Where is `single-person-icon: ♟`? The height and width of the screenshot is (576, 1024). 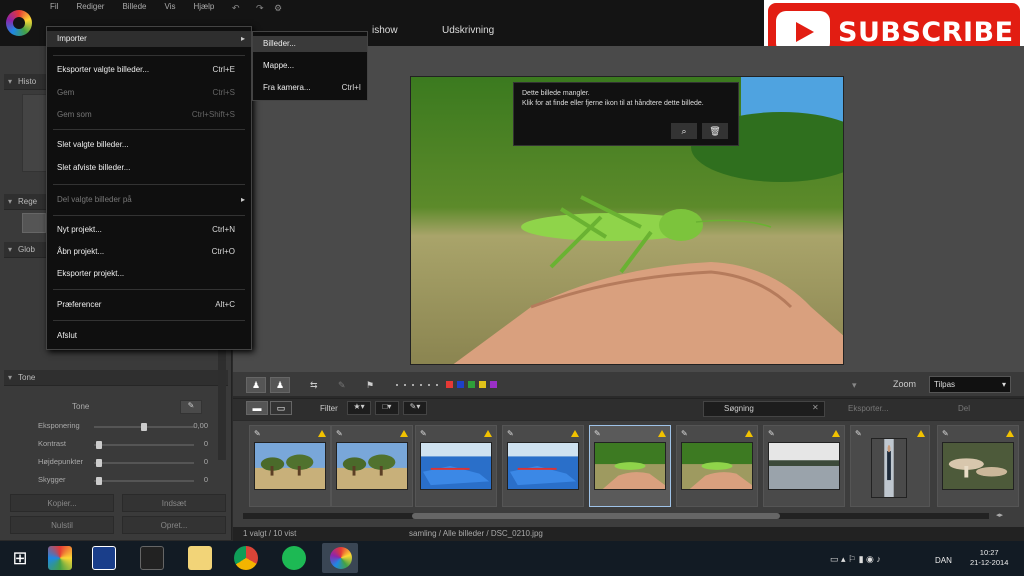 single-person-icon: ♟ is located at coordinates (256, 385).